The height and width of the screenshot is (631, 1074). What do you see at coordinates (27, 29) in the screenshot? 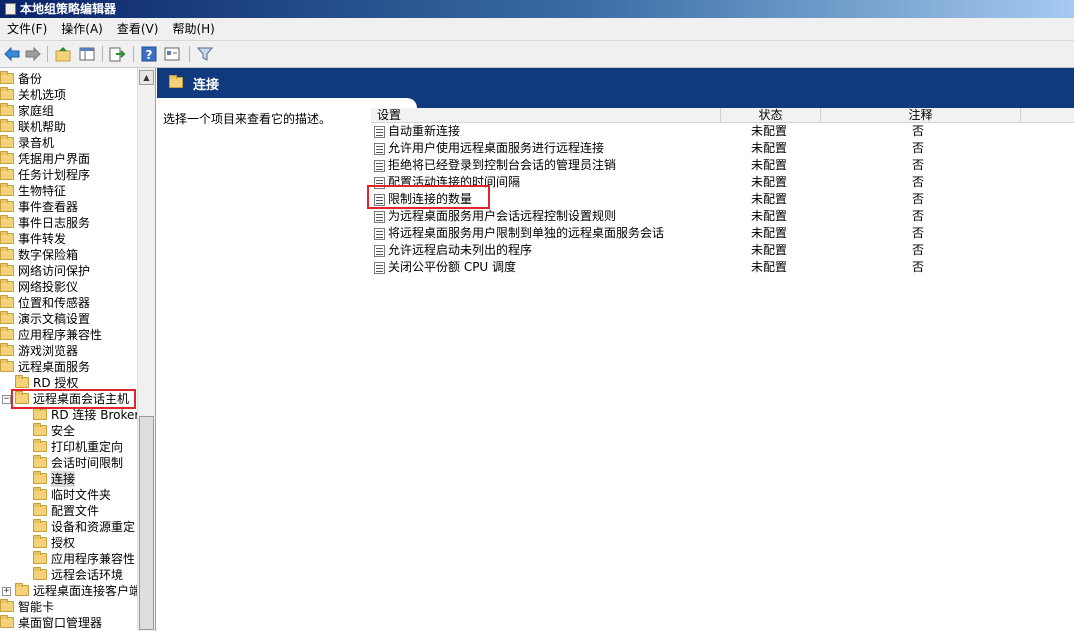
I see `menu-file: 文件(F)` at bounding box center [27, 29].